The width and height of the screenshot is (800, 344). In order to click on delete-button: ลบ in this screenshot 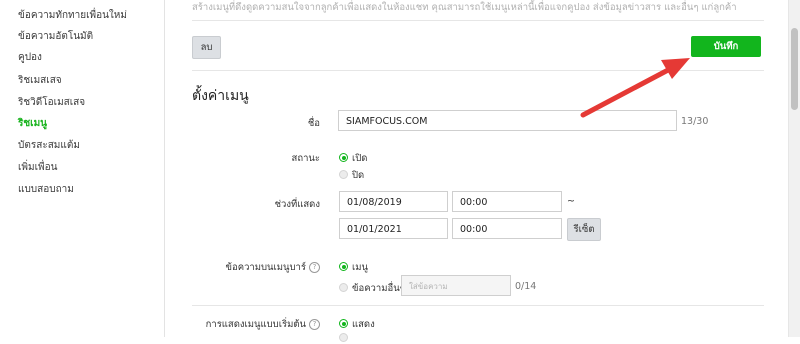, I will do `click(206, 47)`.